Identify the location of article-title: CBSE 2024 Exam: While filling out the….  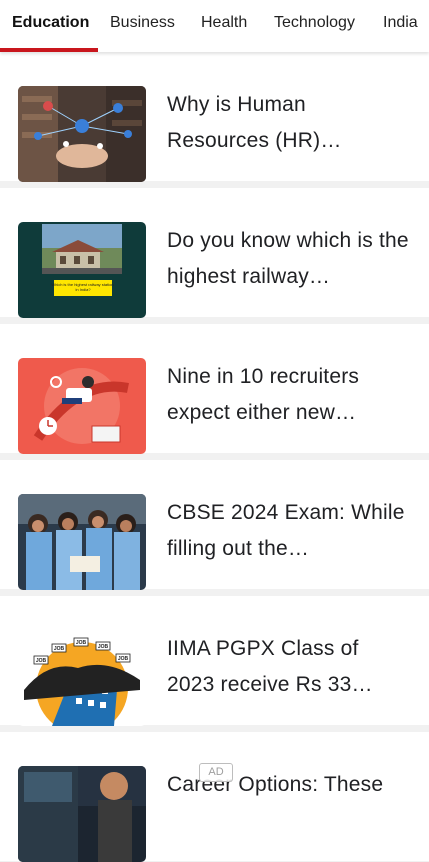
(289, 531).